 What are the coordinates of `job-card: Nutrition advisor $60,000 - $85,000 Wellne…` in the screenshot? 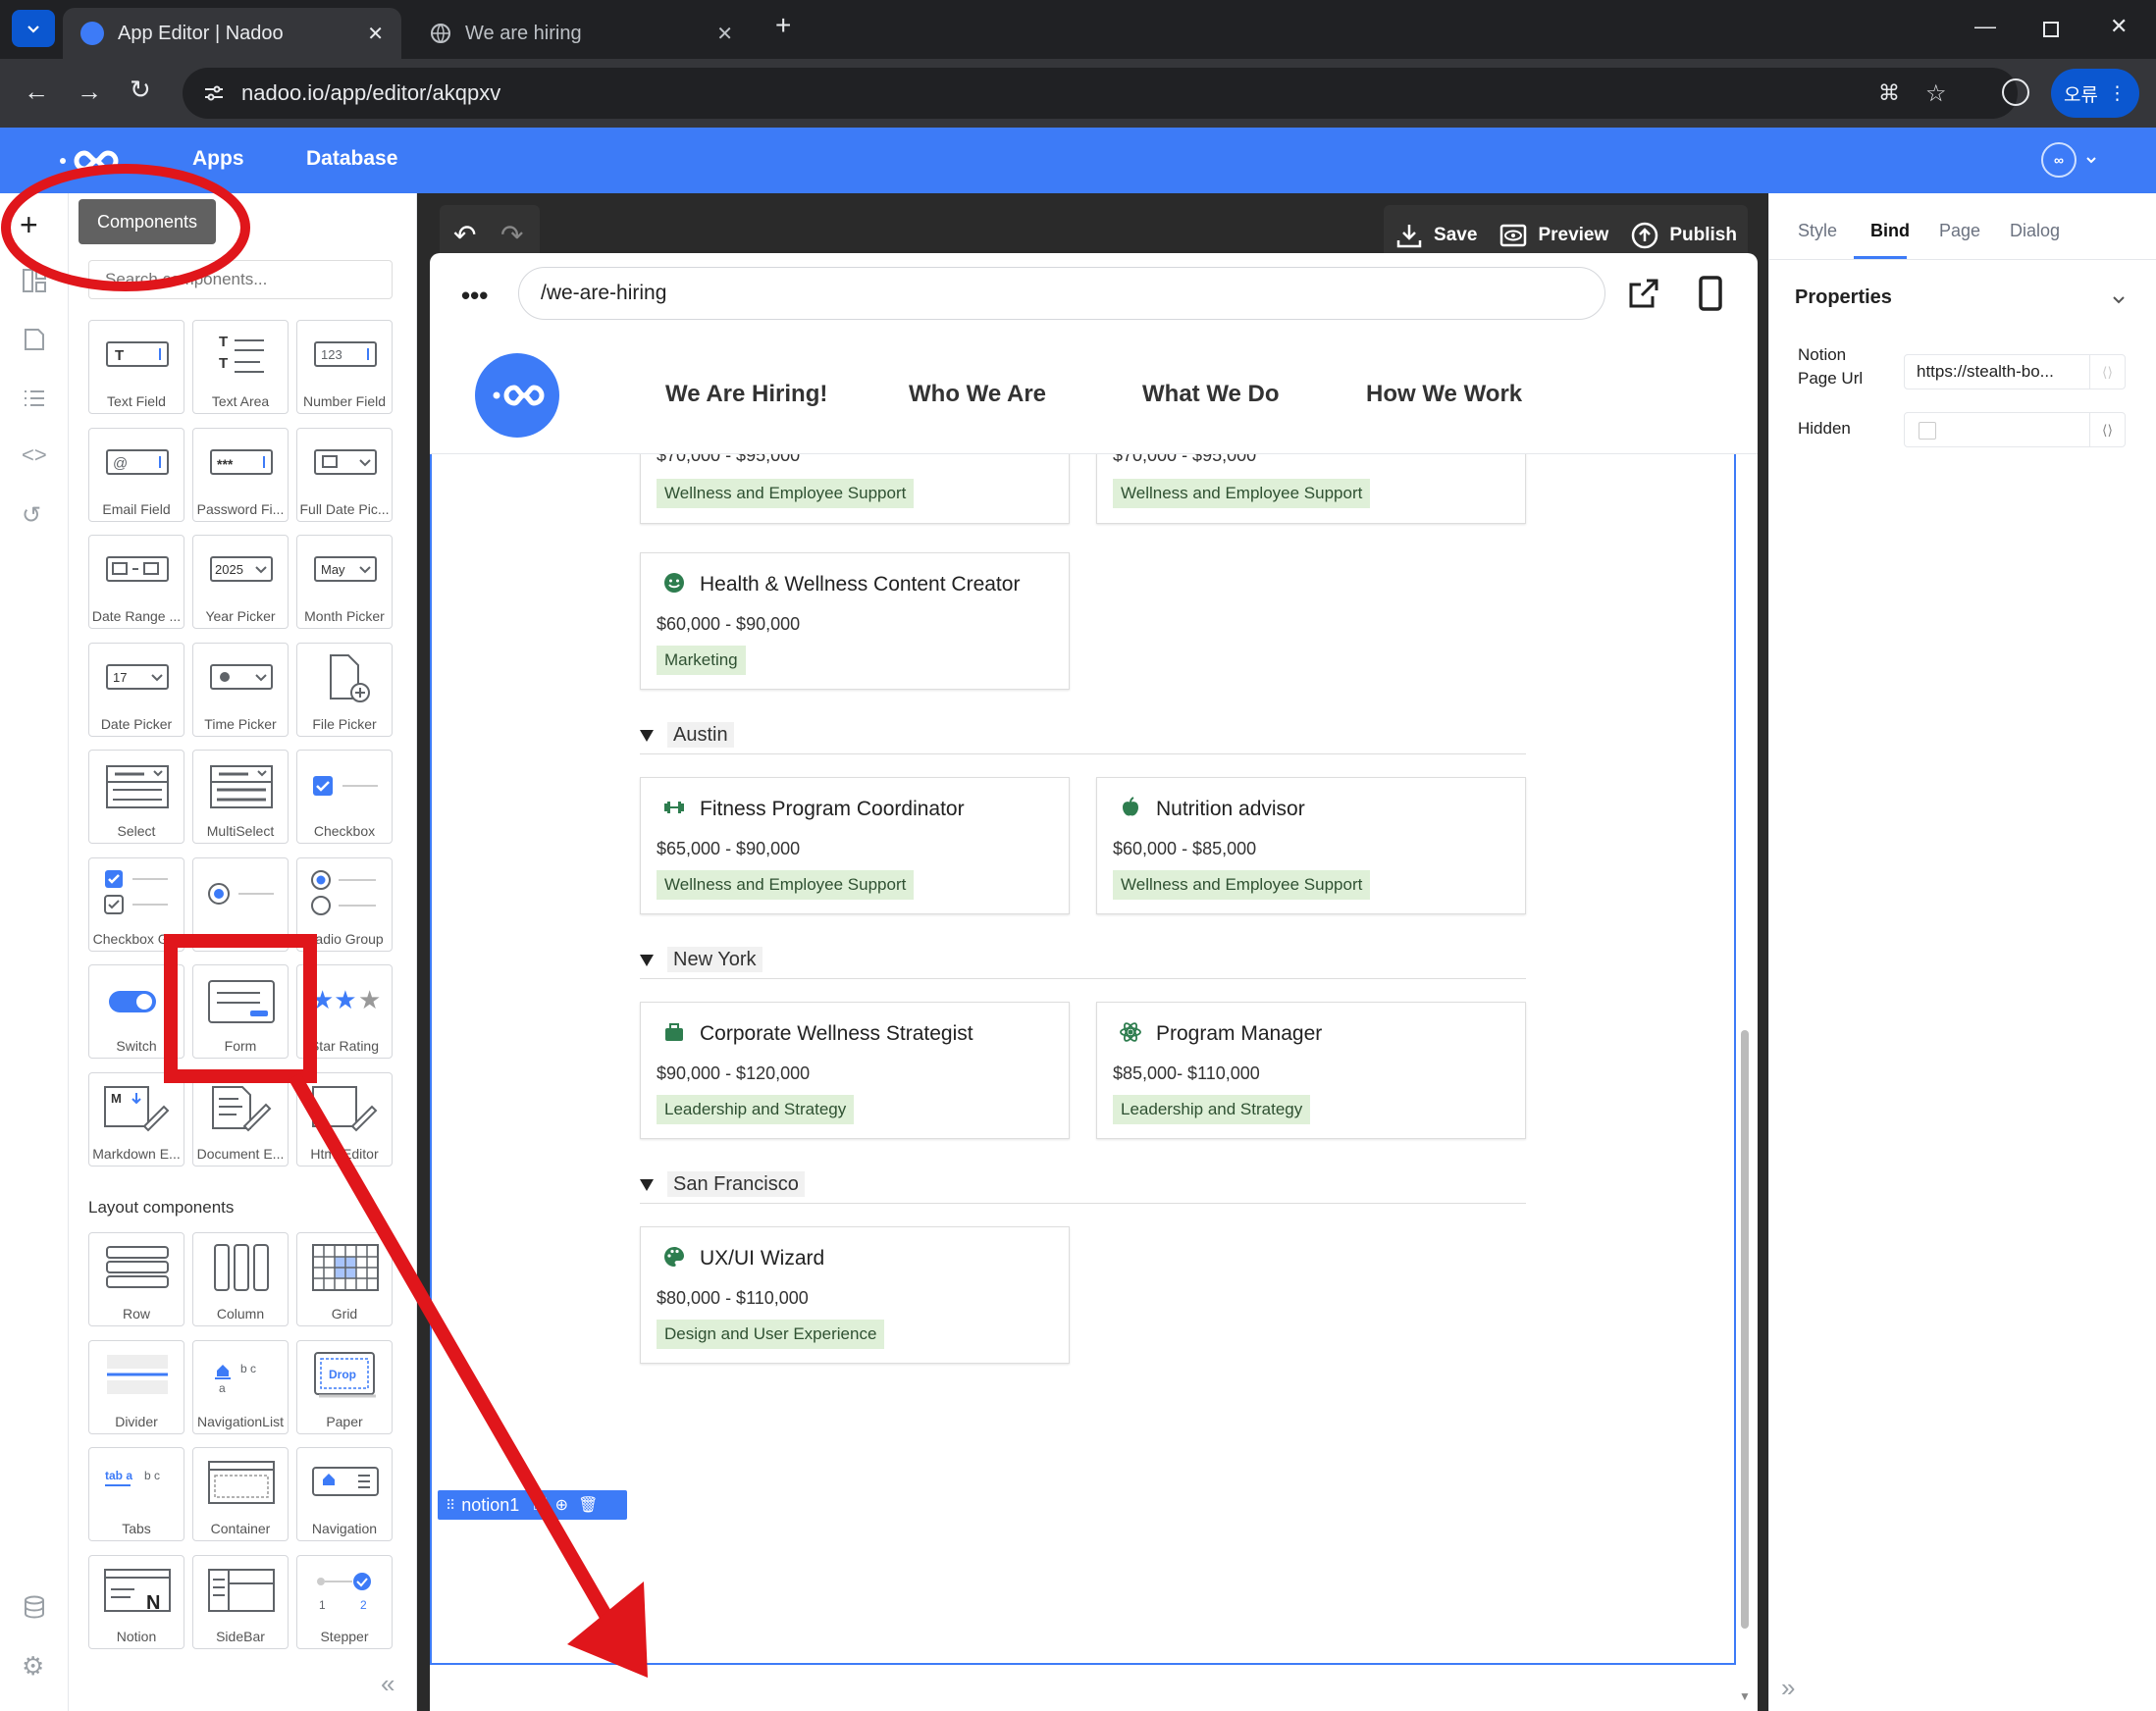 It's located at (1311, 845).